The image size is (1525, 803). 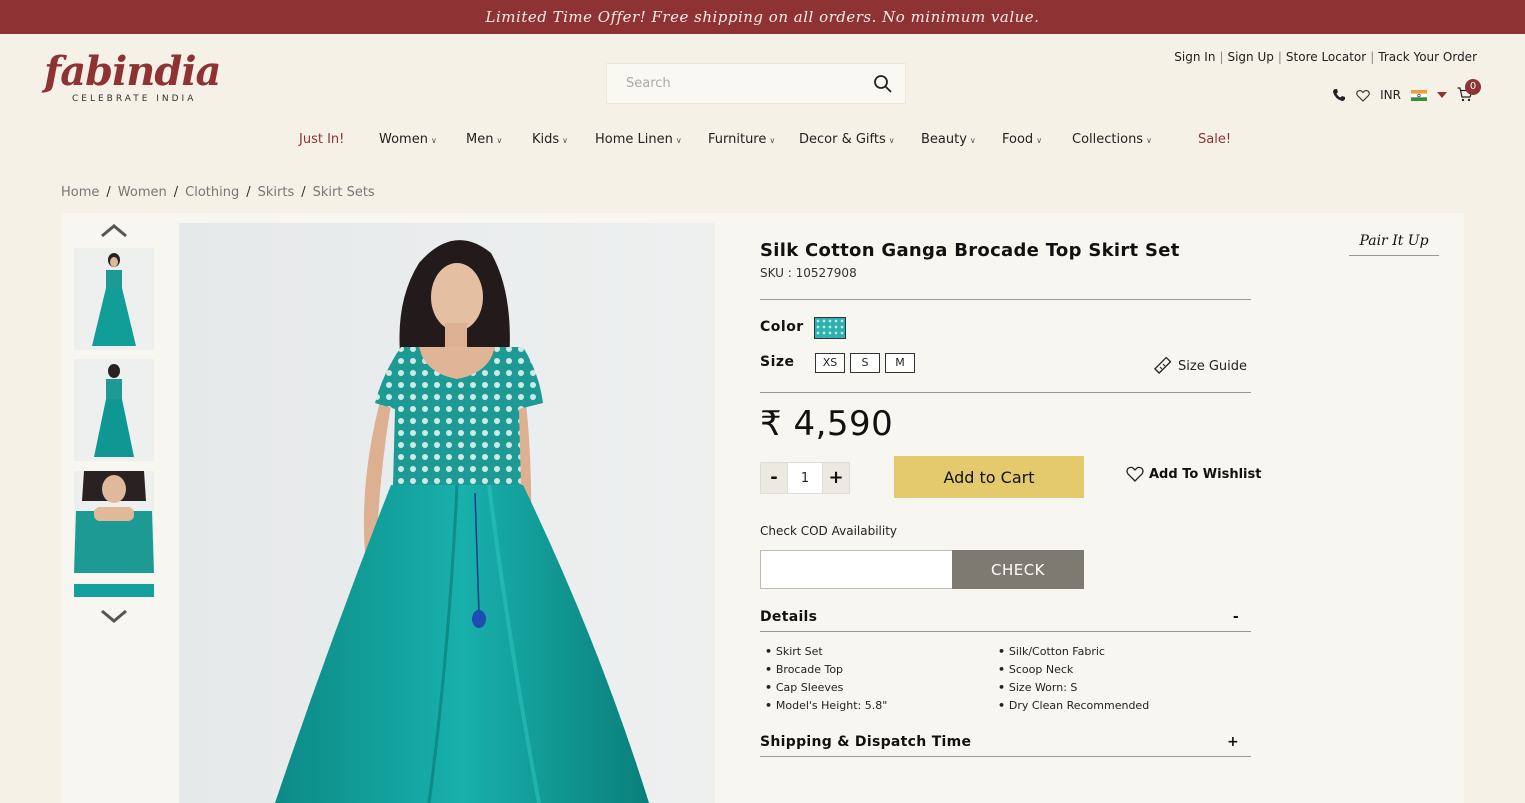 What do you see at coordinates (132, 71) in the screenshot?
I see `logo-wordmark: fabindia` at bounding box center [132, 71].